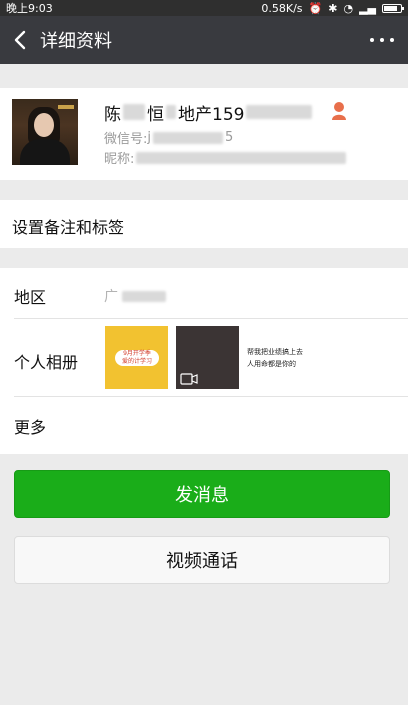 The image size is (408, 705). I want to click on status-icons: 0.58K/s ⏰ ✱ ◔ ▂▄, so click(332, 8).